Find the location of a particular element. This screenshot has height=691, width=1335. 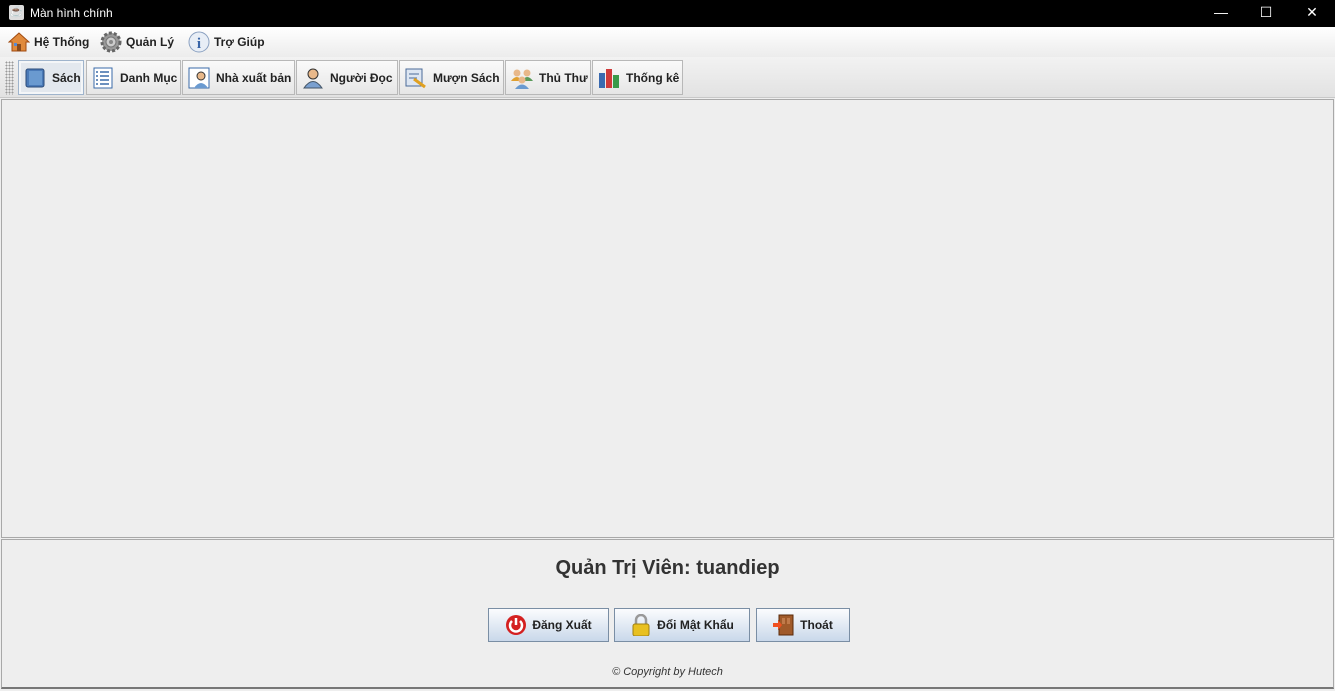

toolbar-muon-sach-button: Mượn Sách is located at coordinates (451, 77).